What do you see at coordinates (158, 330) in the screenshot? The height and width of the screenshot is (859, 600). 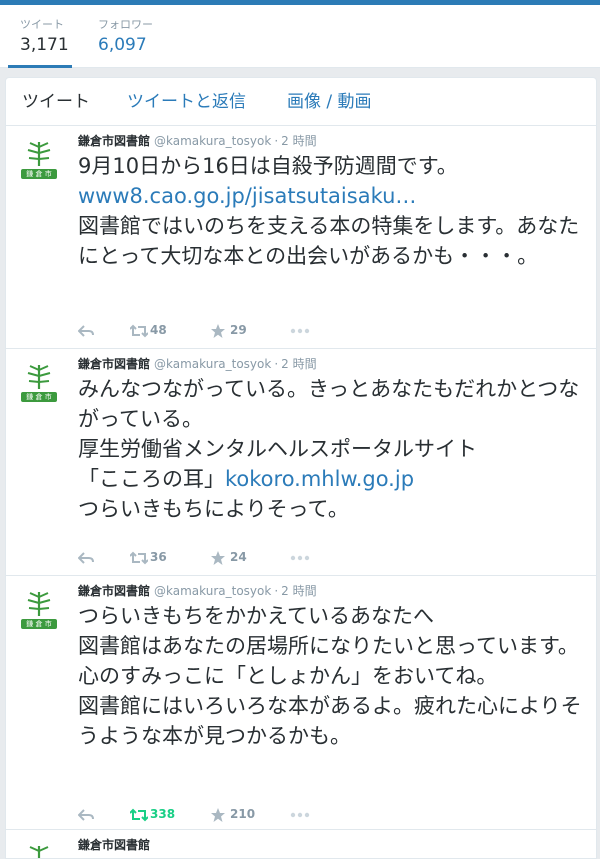 I see `retweet-count: 48` at bounding box center [158, 330].